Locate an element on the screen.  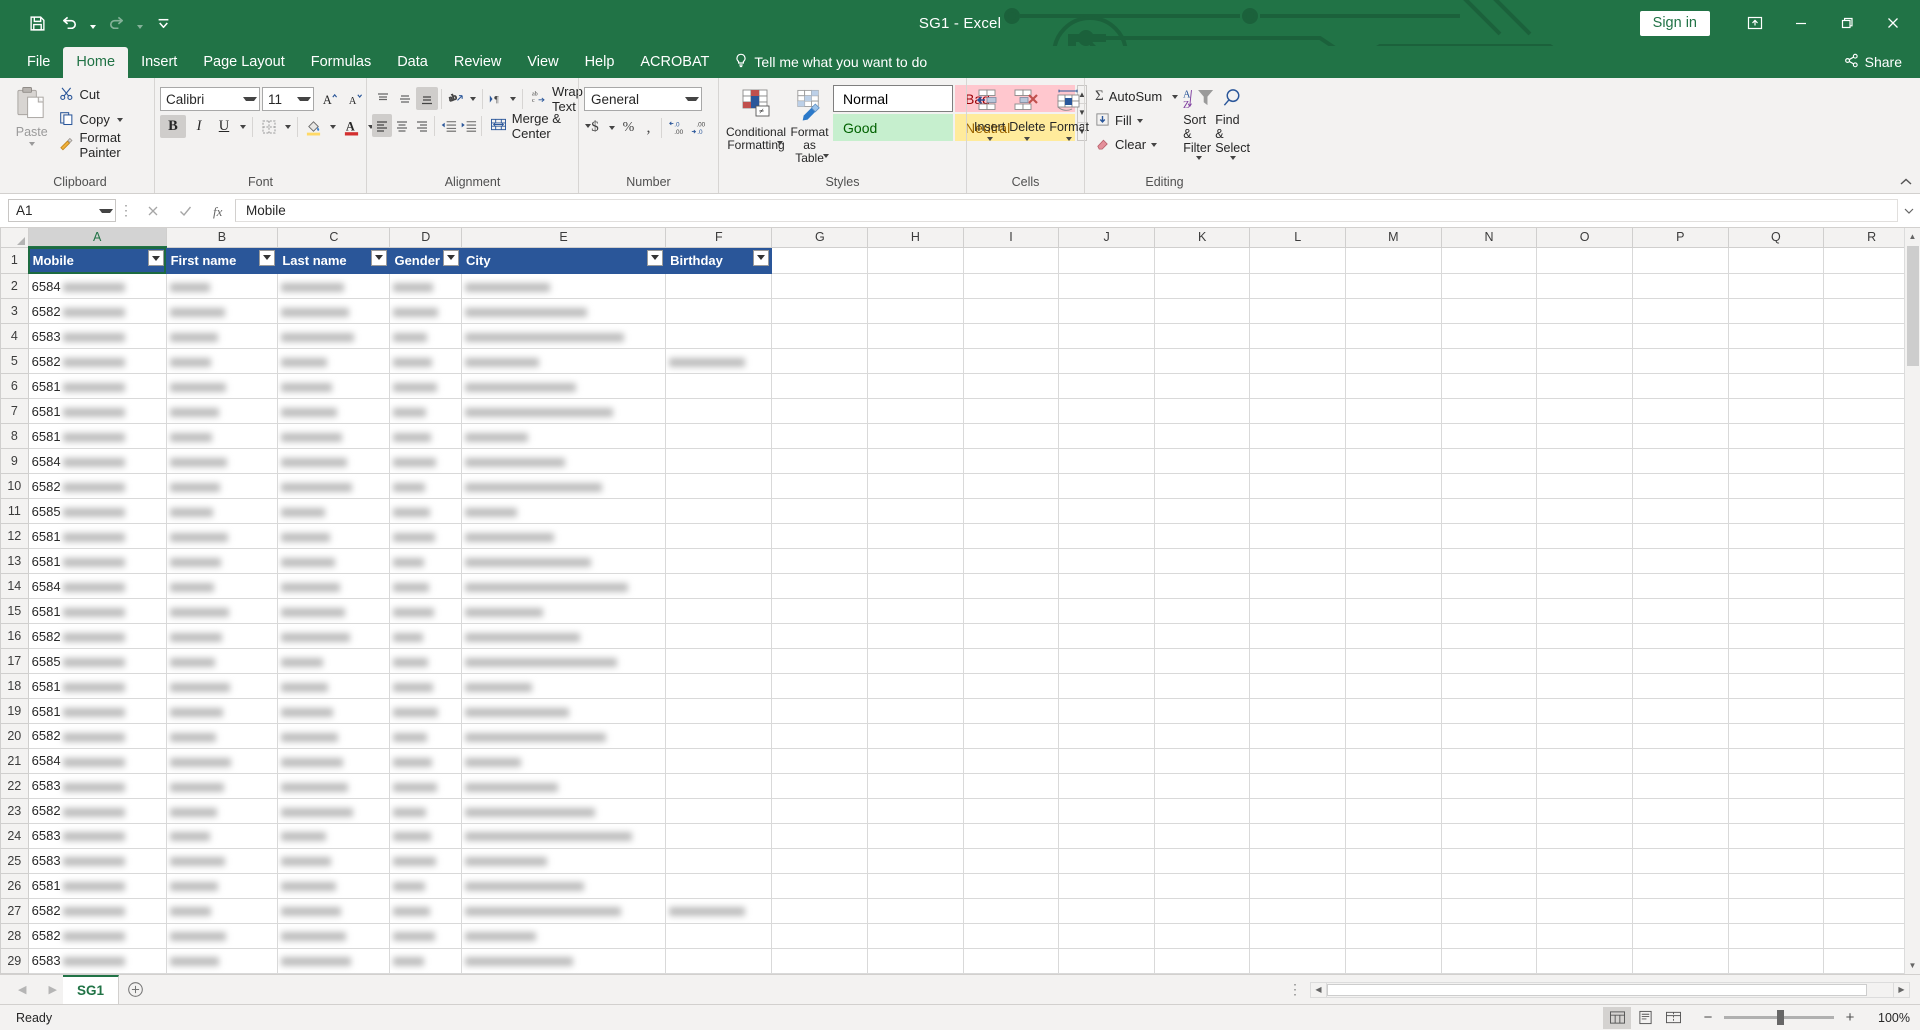
table-row: 3 6582 is located at coordinates (960, 311).